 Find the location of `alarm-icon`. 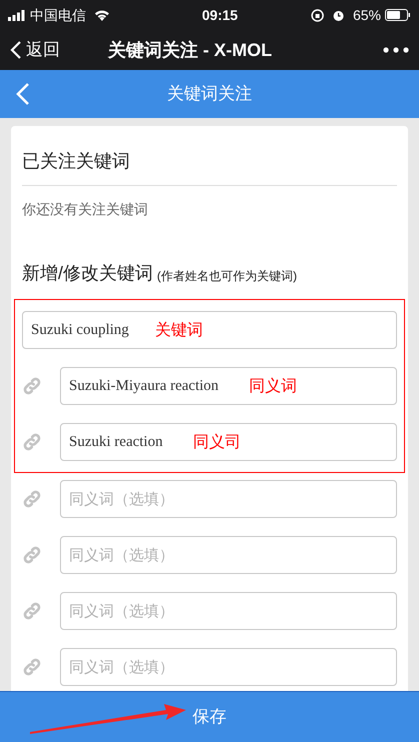

alarm-icon is located at coordinates (338, 15).